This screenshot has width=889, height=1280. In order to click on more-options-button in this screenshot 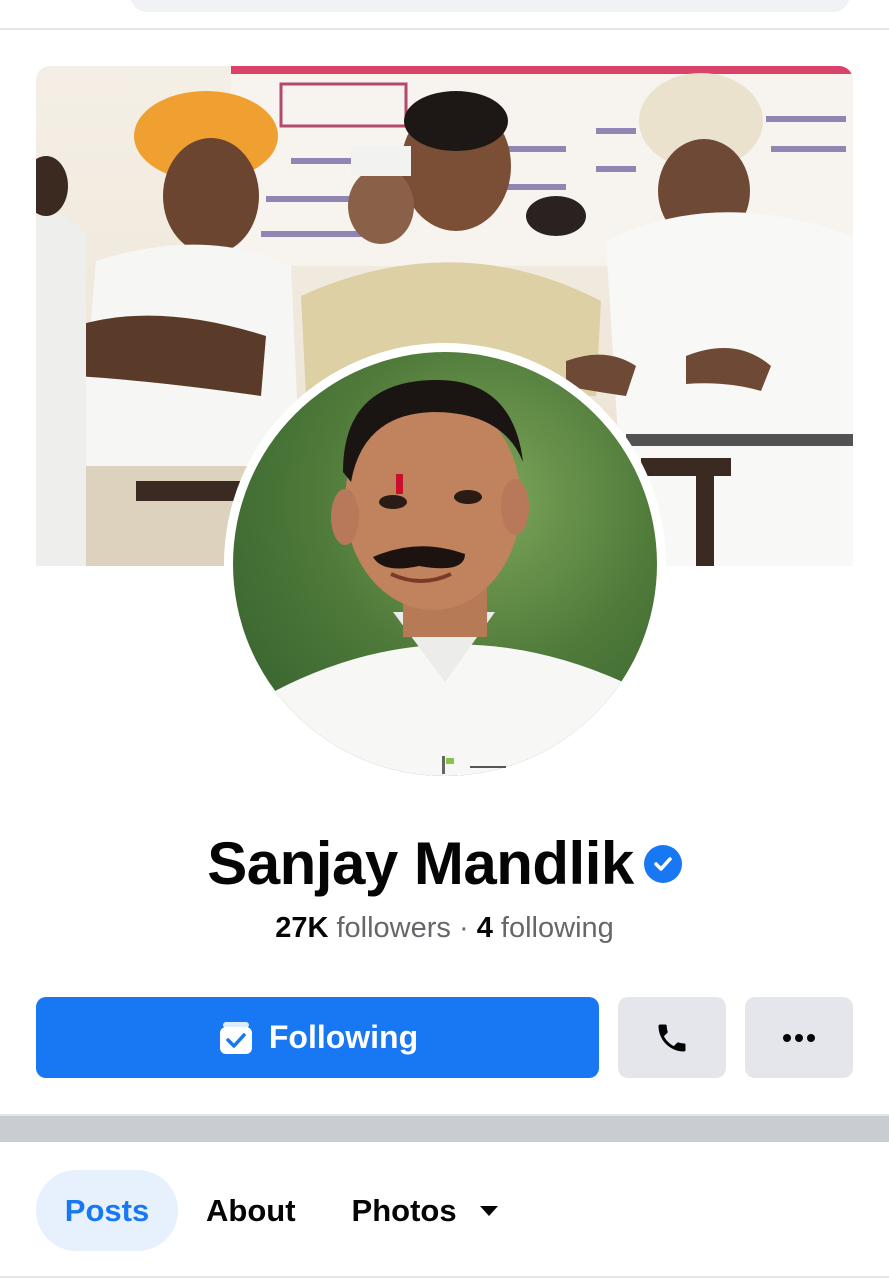, I will do `click(799, 1037)`.